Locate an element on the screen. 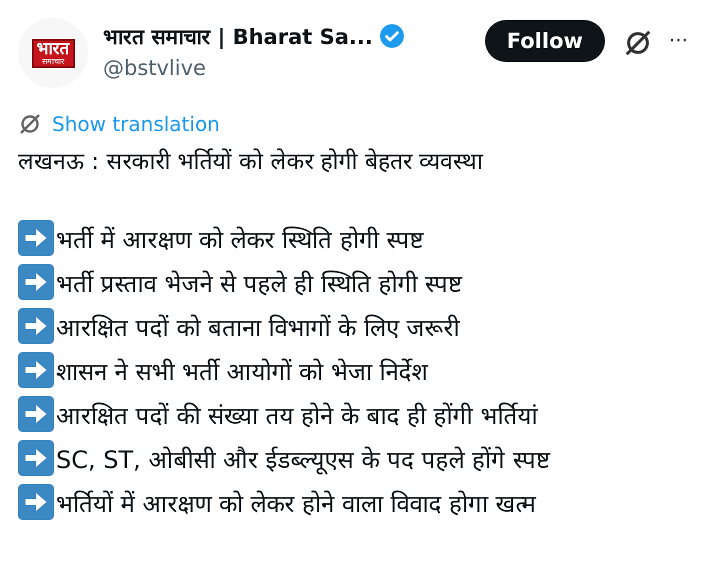  logo-text: भारत is located at coordinates (53, 49).